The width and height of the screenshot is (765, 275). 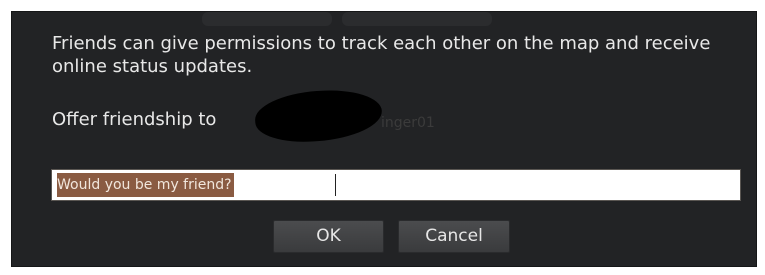 What do you see at coordinates (454, 236) in the screenshot?
I see `cancel-button: Cancel` at bounding box center [454, 236].